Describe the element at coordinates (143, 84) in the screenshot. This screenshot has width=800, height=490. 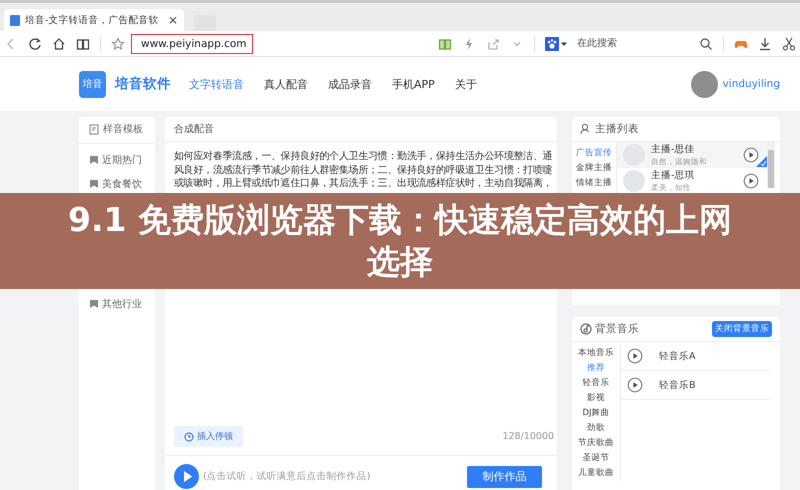
I see `brand-name: 培音软件` at that location.